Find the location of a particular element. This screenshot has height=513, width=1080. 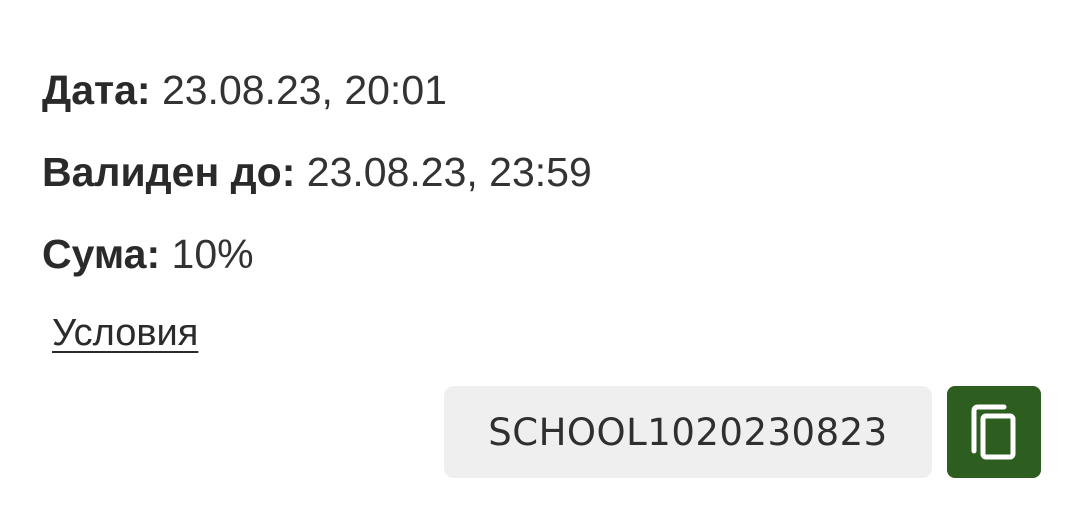

valid-until-value: 23.08.23, 23:59 is located at coordinates (449, 172).